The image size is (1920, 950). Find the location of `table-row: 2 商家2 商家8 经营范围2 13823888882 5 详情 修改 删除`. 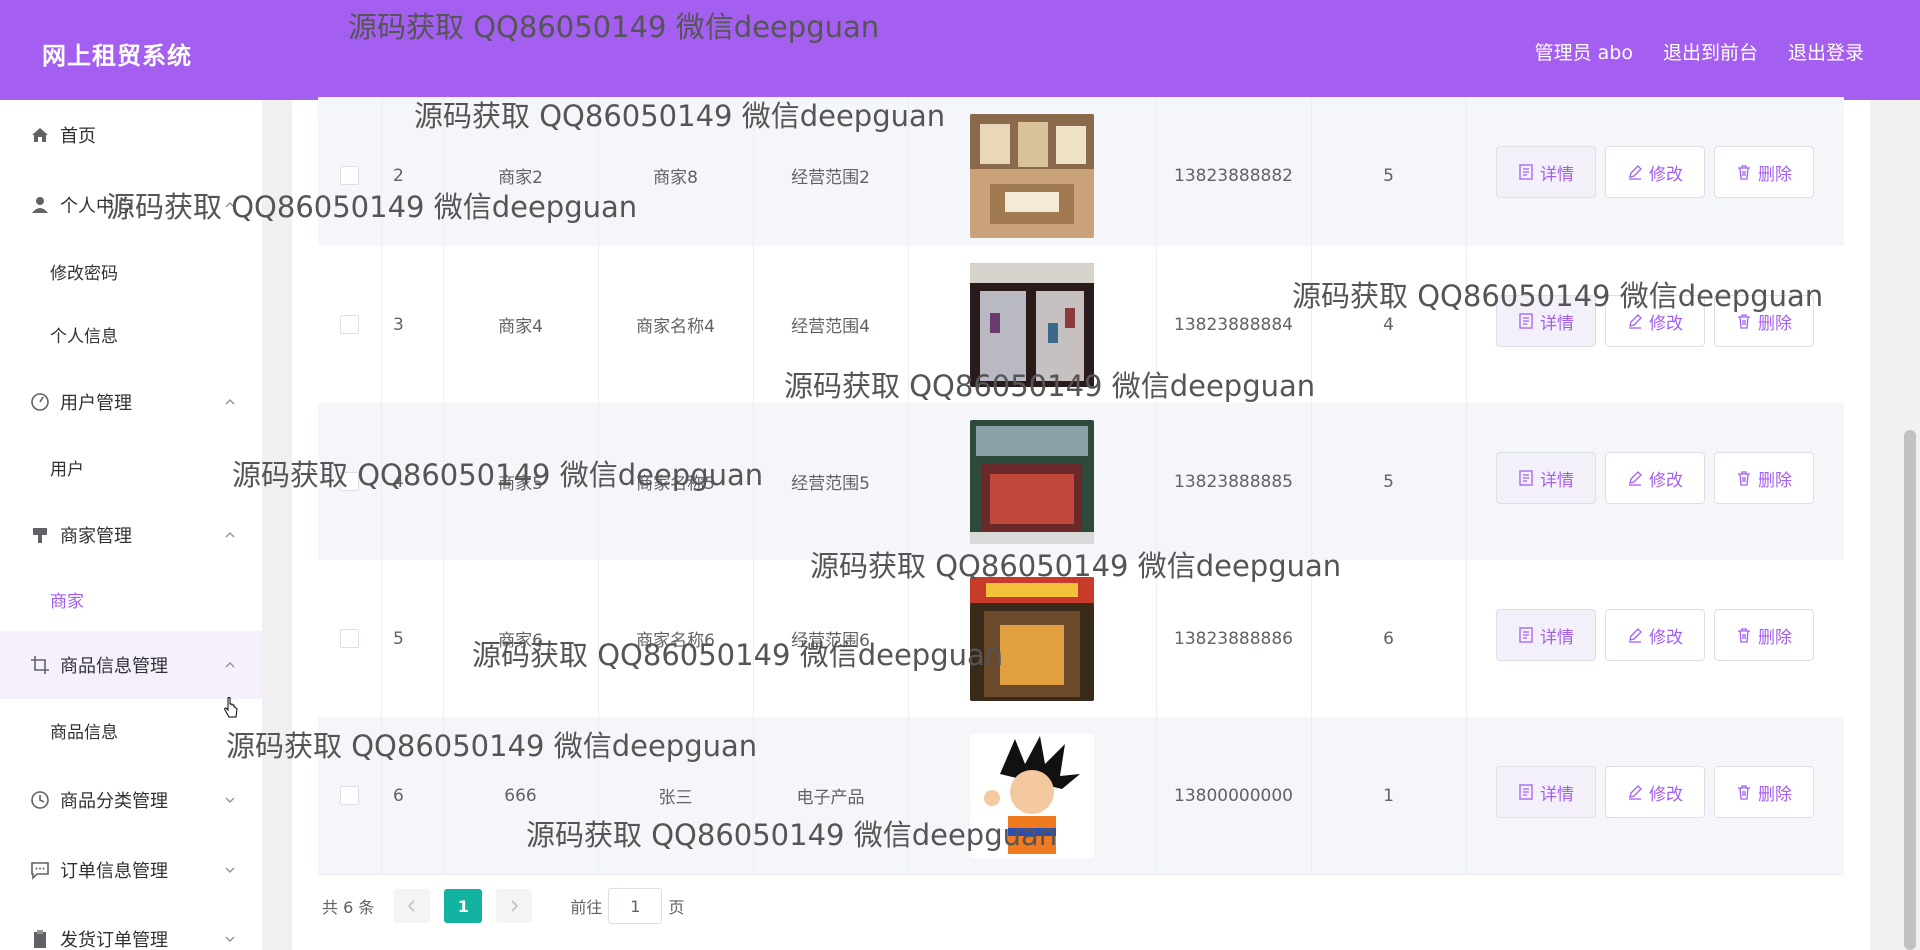

table-row: 2 商家2 商家8 经营范围2 13823888882 5 详情 修改 删除 is located at coordinates (1081, 176).